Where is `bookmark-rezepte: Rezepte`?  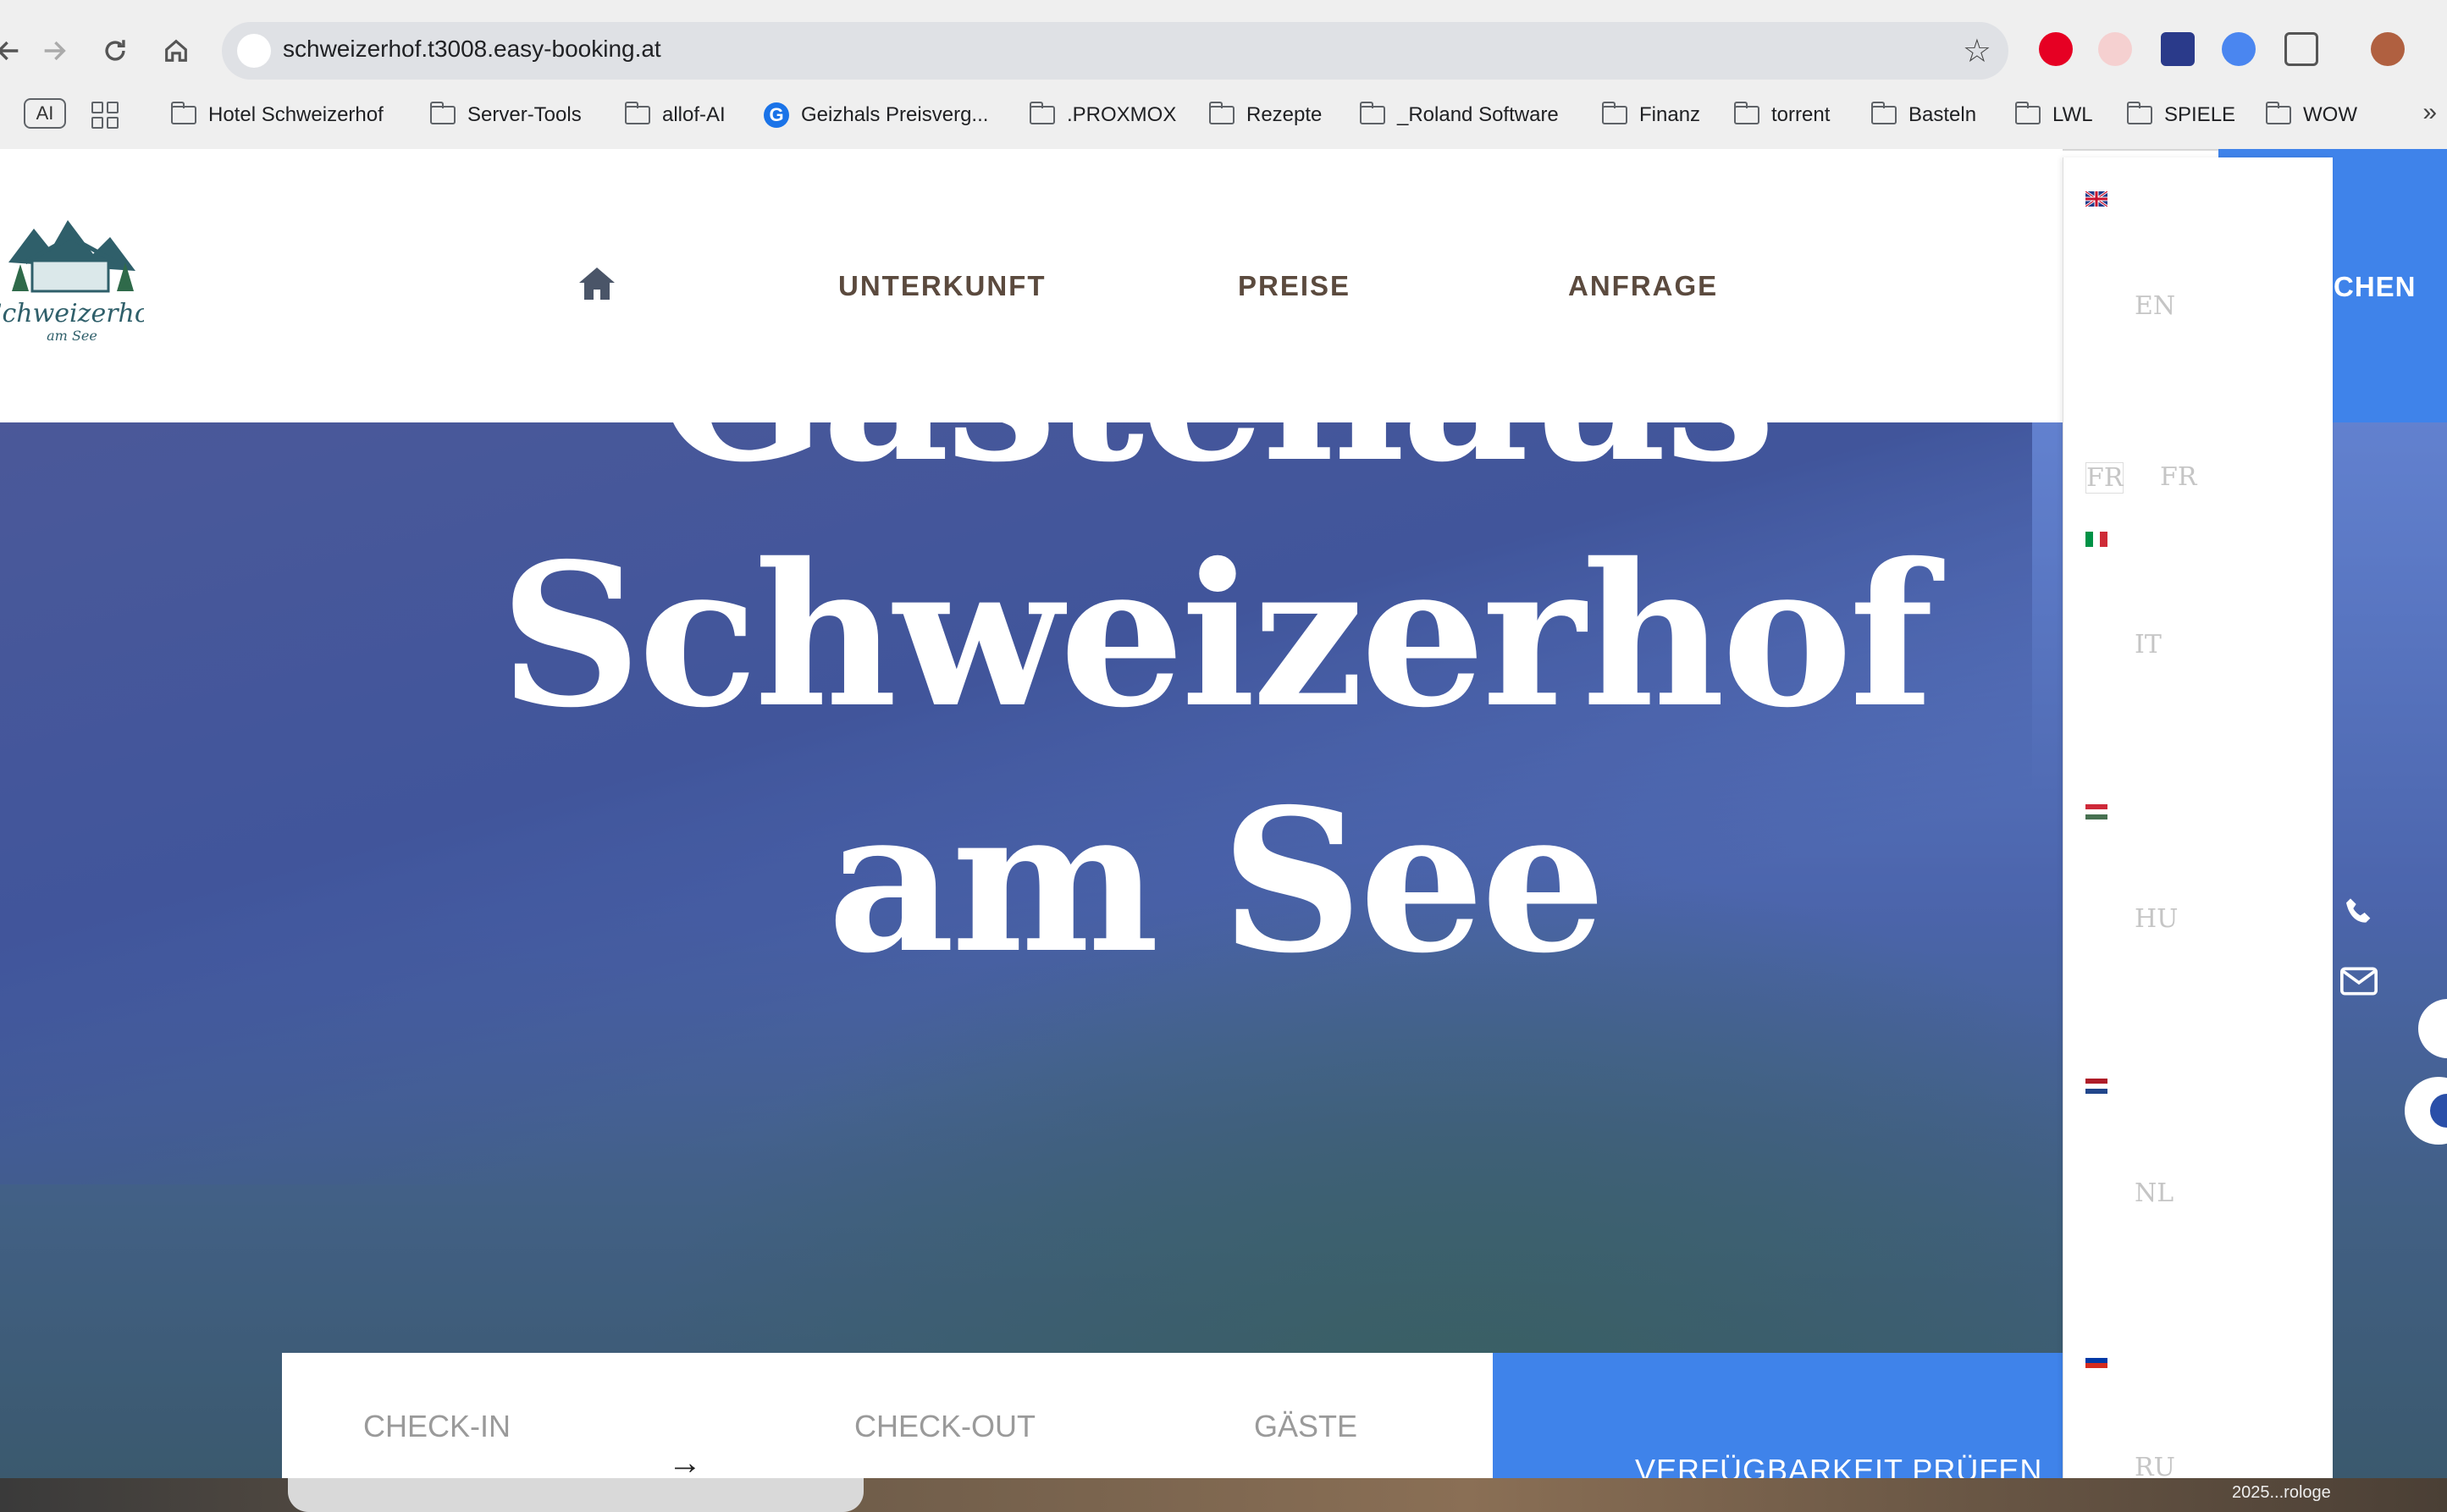
bookmark-rezepte: Rezepte is located at coordinates (1265, 115).